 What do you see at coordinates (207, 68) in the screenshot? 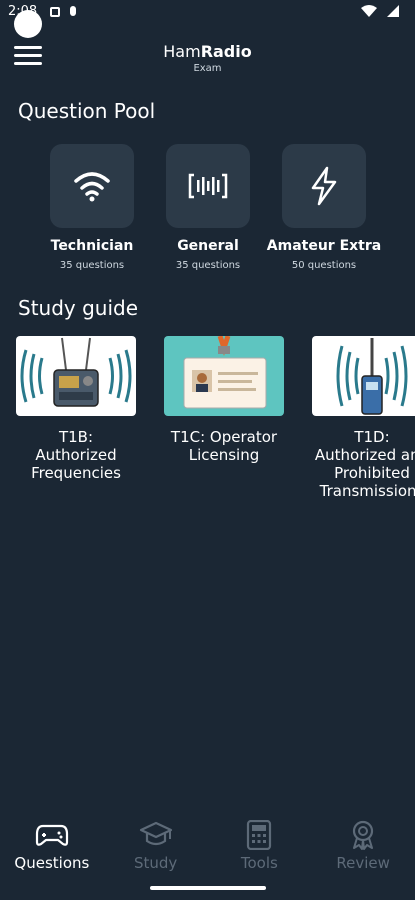
I see `app-subtitle: Exam` at bounding box center [207, 68].